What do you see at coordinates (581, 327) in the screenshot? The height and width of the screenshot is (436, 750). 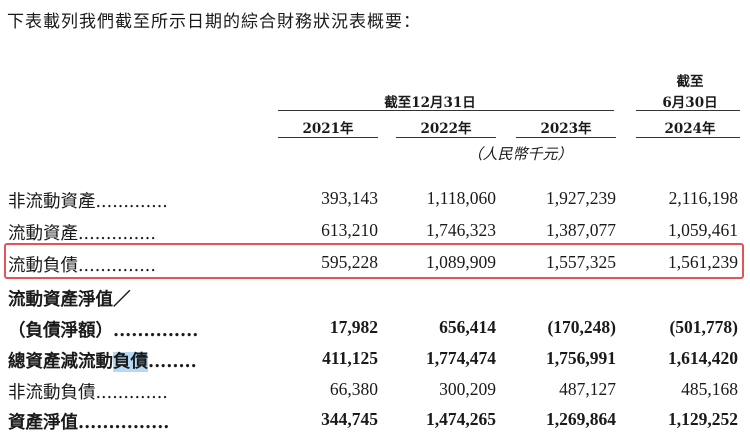 I see `cell-2023: (170,248)` at bounding box center [581, 327].